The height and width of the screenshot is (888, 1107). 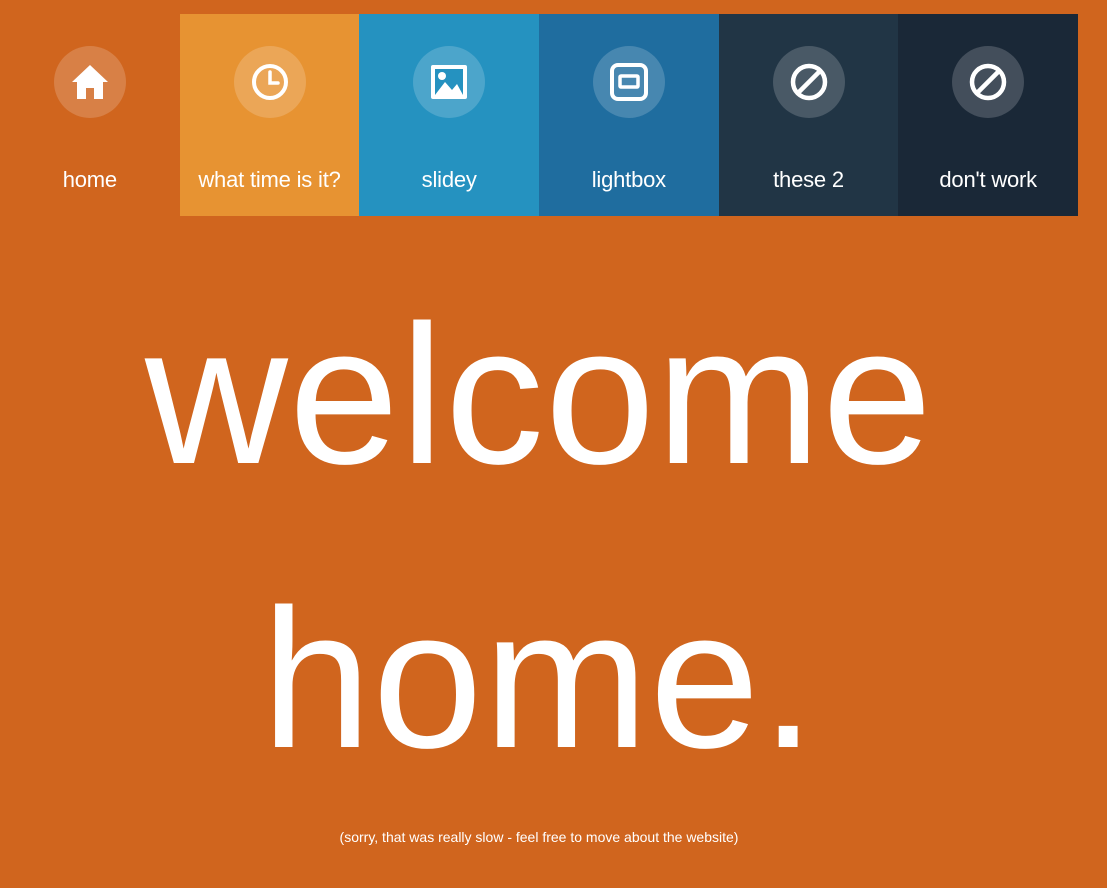 I want to click on nav-item-these-2: these 2, so click(x=808, y=115).